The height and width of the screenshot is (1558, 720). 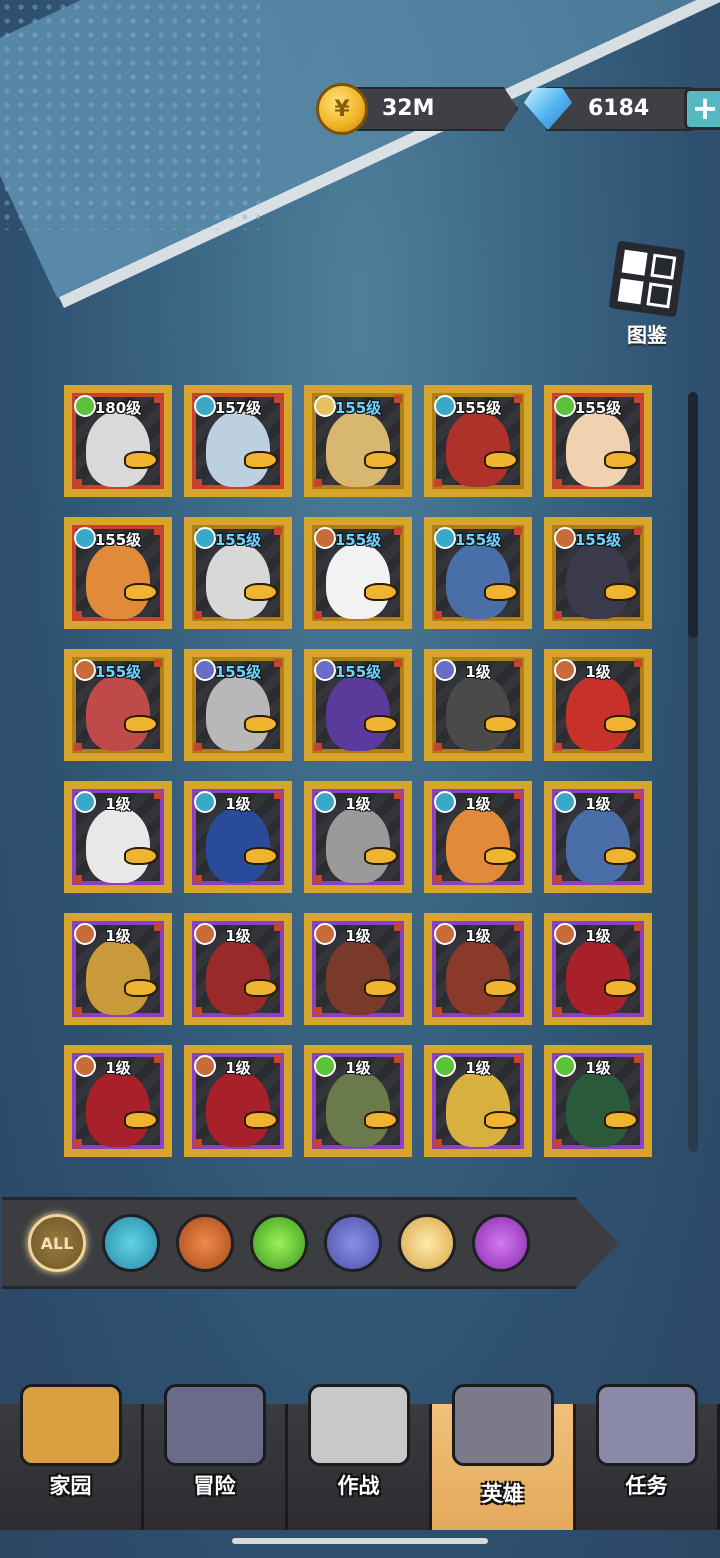 I want to click on light-filter-icon, so click(x=427, y=1243).